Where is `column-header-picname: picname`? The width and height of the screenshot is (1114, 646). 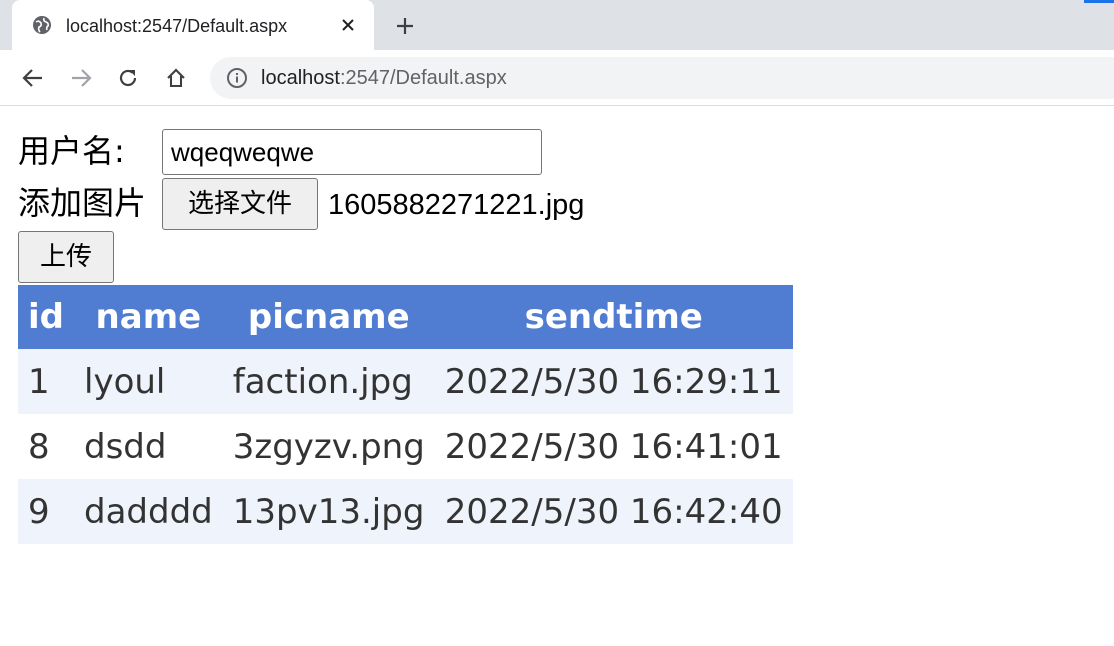 column-header-picname: picname is located at coordinates (328, 317).